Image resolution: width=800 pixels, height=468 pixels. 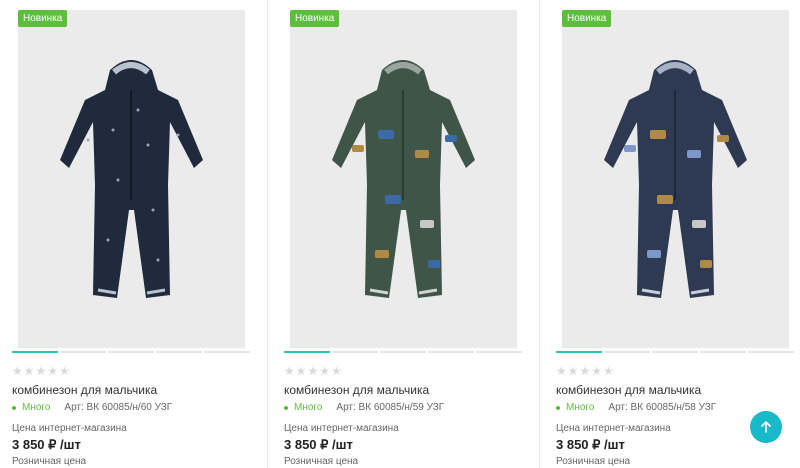 I want to click on article-number: Арт: ВК 60085/н/59 УЗГ, so click(x=390, y=407).